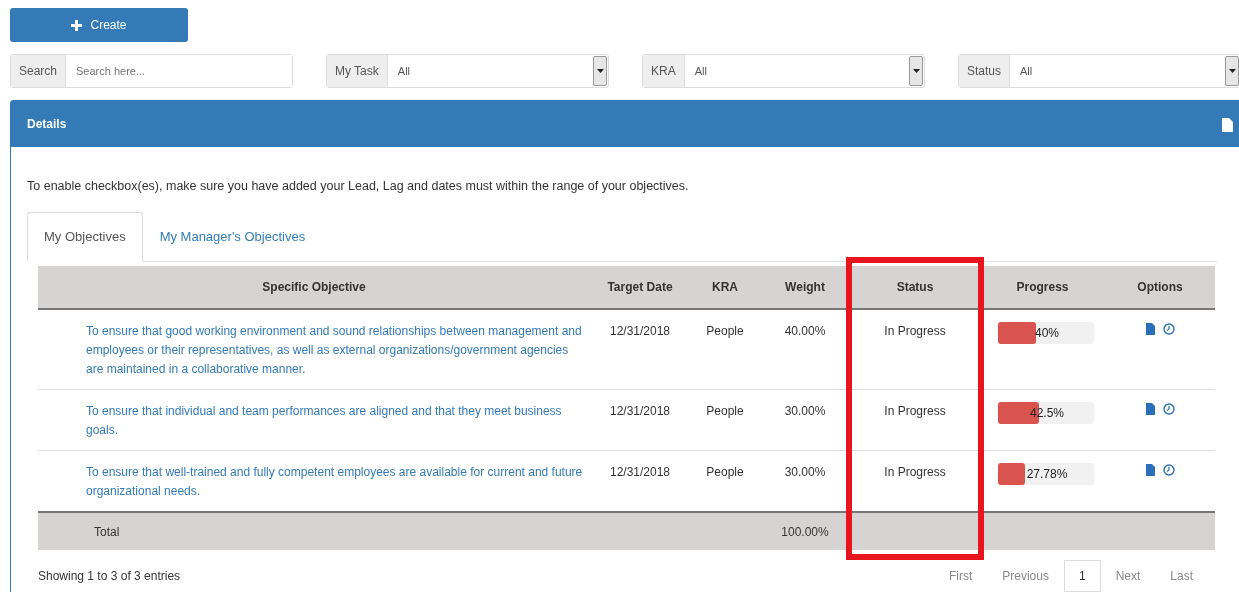 The width and height of the screenshot is (1239, 592). I want to click on column-header: Specific Objective, so click(314, 288).